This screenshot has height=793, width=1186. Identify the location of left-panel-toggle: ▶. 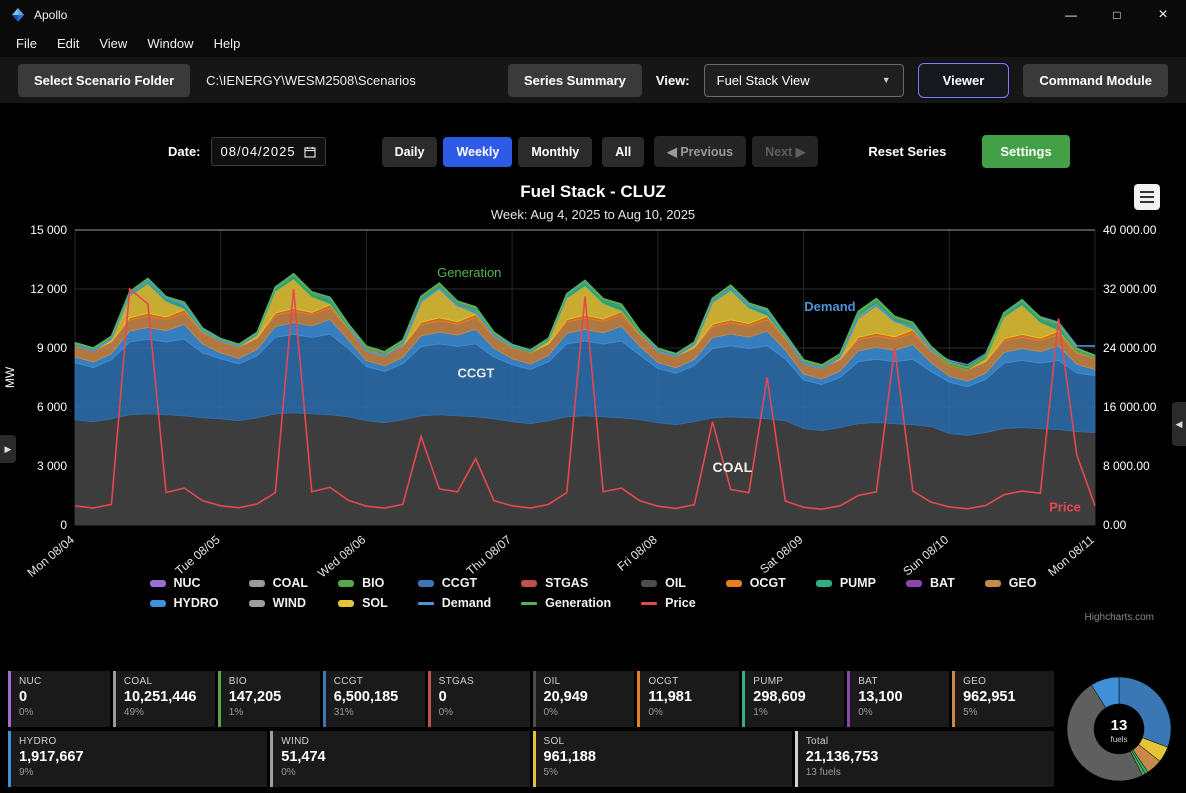
(8, 449).